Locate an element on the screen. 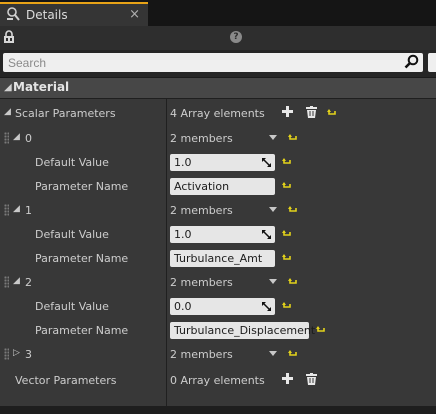 Image resolution: width=436 pixels, height=414 pixels. array-element-0: ◢ 0 2 members is located at coordinates (218, 138).